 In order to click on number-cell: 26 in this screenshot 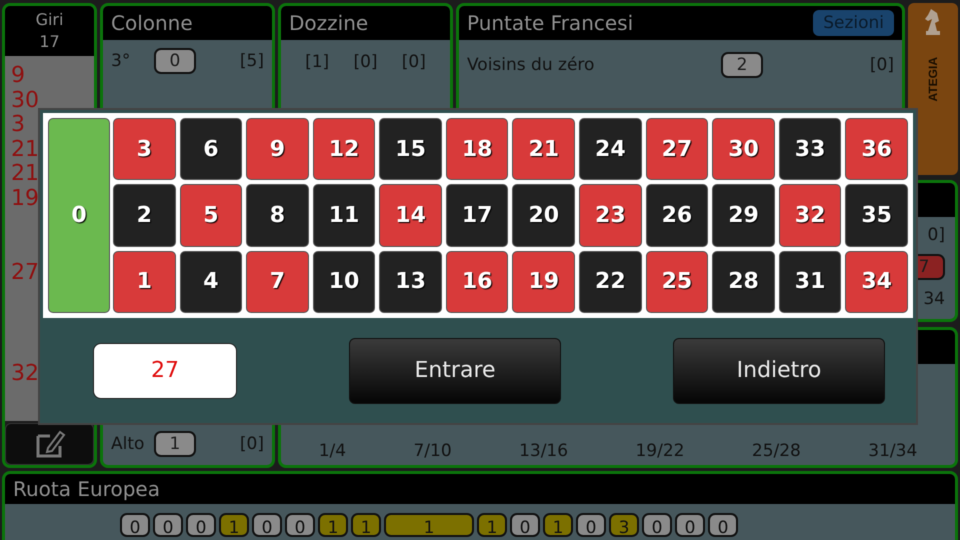, I will do `click(677, 215)`.